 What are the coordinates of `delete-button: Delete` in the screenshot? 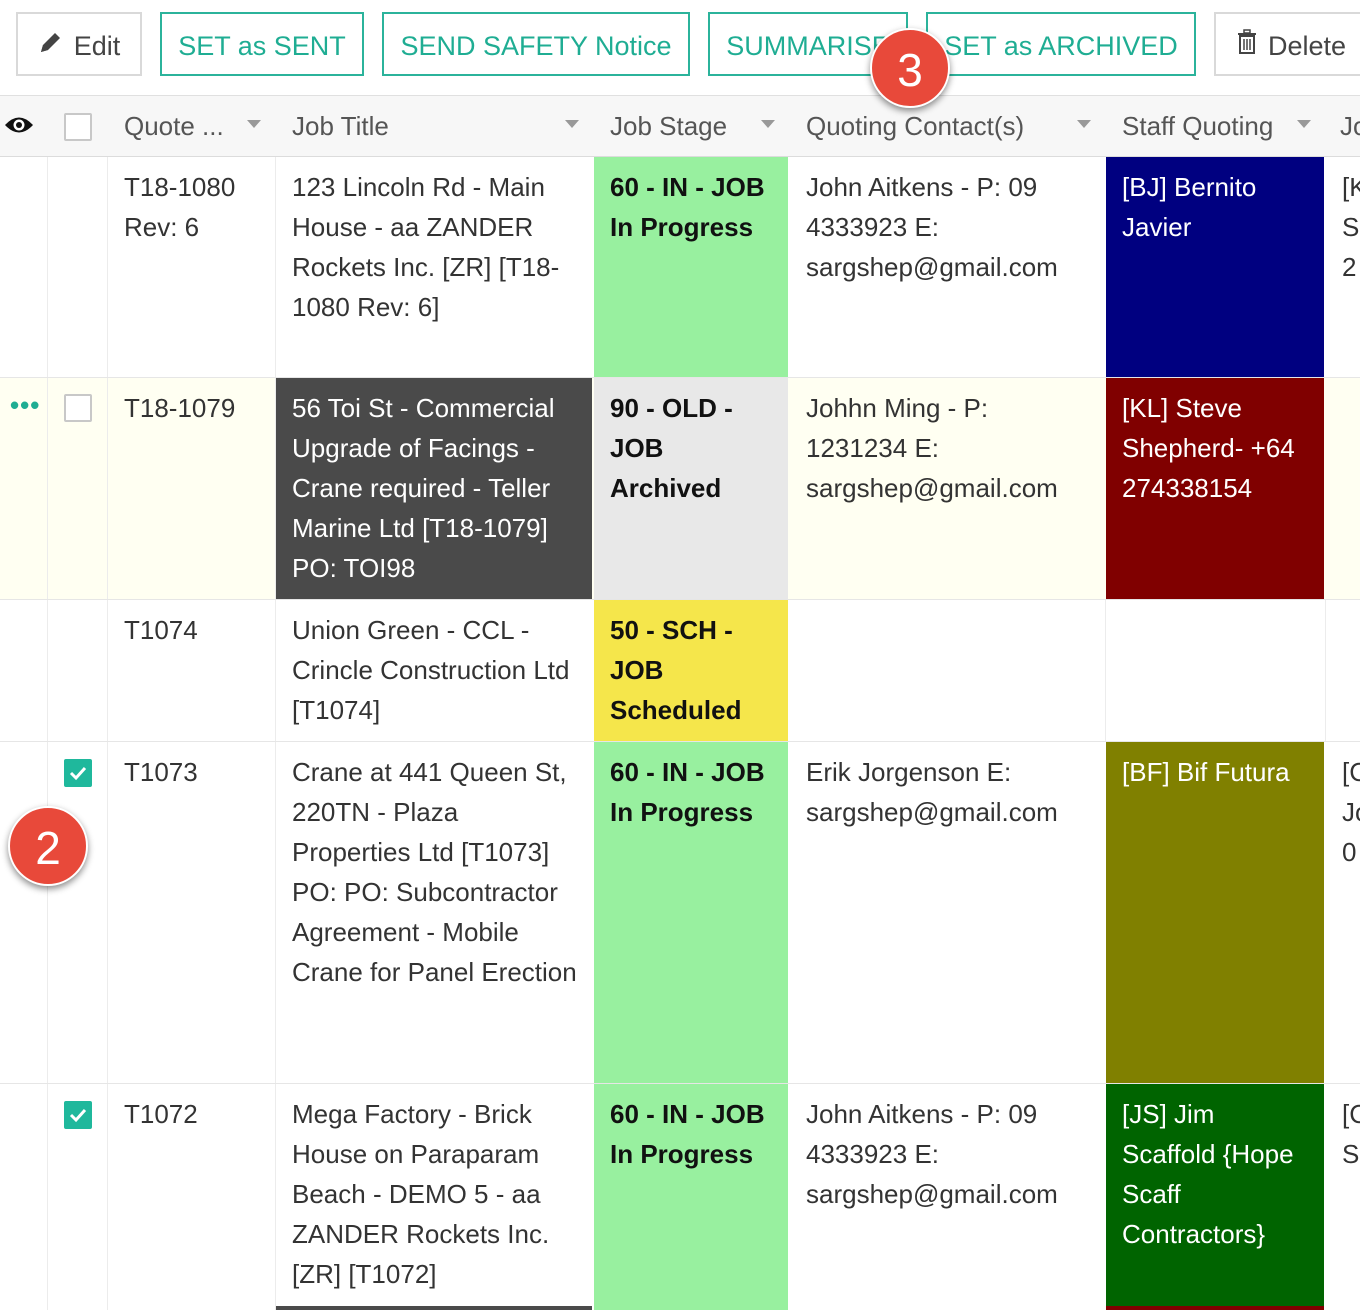 It's located at (1287, 44).